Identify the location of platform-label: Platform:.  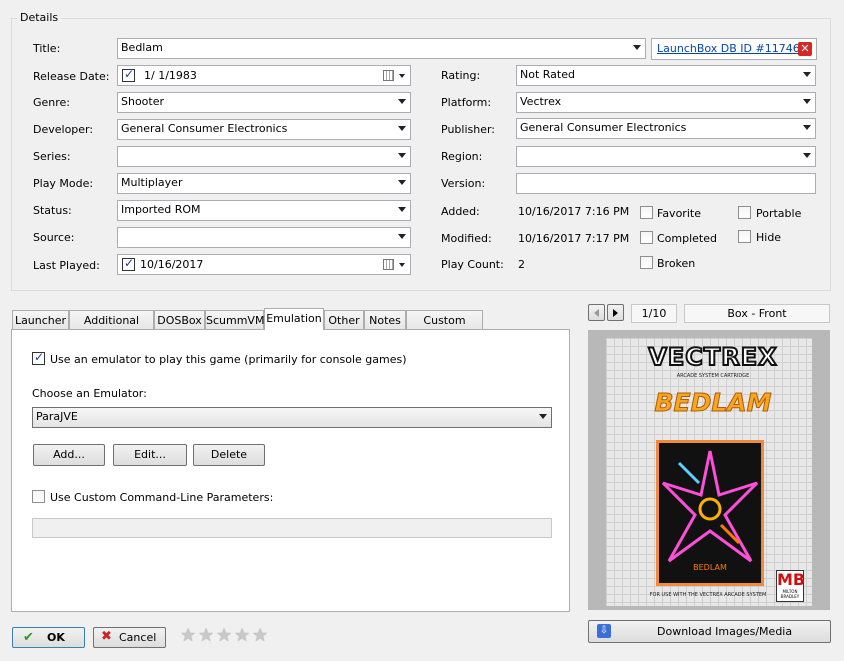
(466, 102).